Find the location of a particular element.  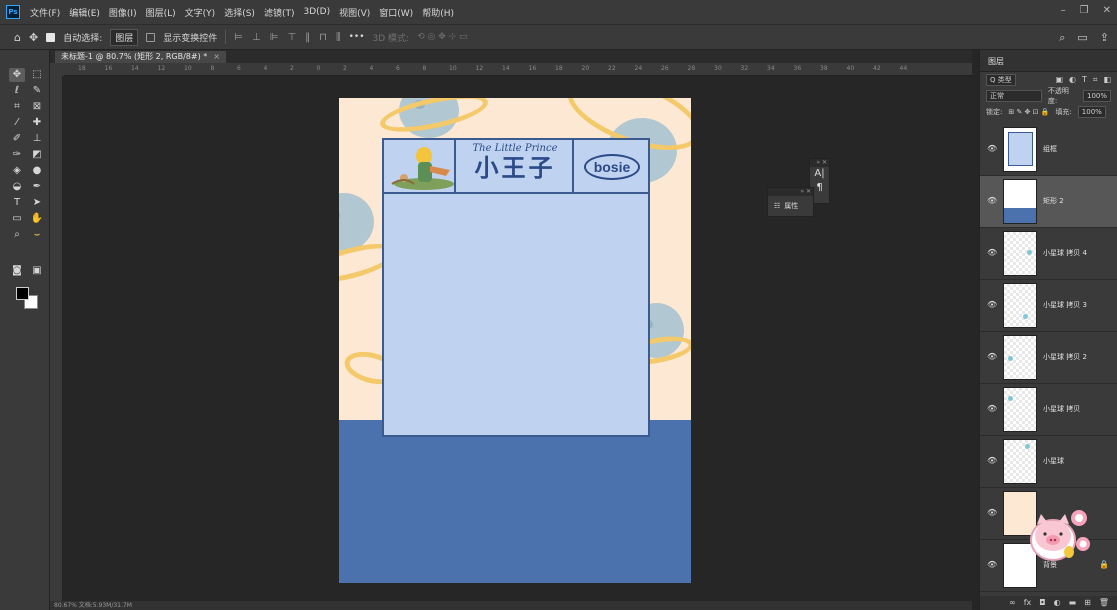

layer-row: 👁 小星球 拷贝 3 is located at coordinates (1048, 306).